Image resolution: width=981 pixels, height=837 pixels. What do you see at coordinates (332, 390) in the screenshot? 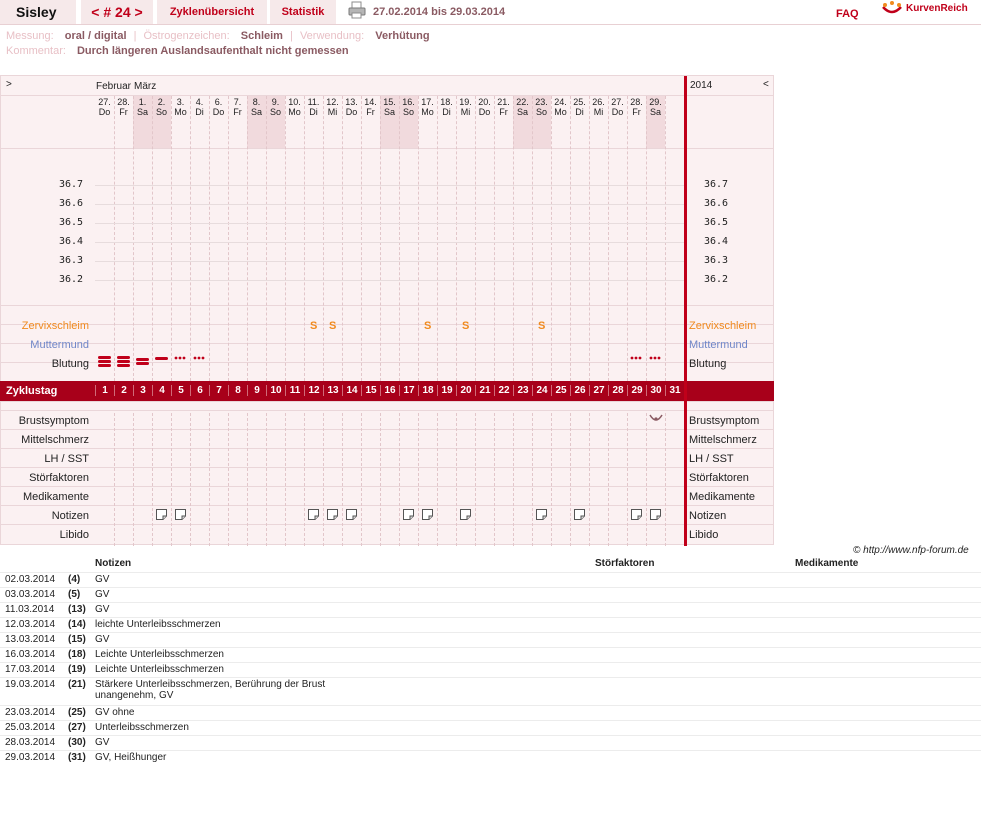
I see `cycle-day-number: 13` at bounding box center [332, 390].